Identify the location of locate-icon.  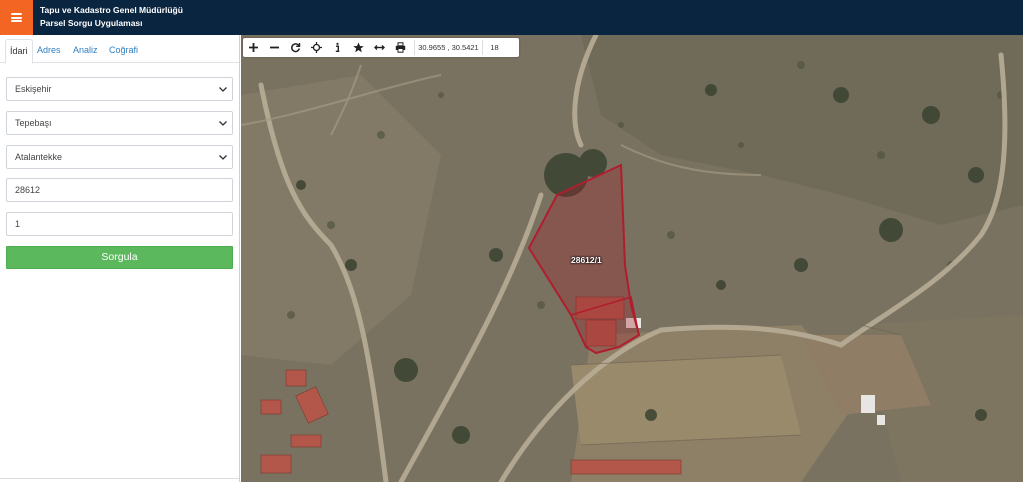
(316, 47).